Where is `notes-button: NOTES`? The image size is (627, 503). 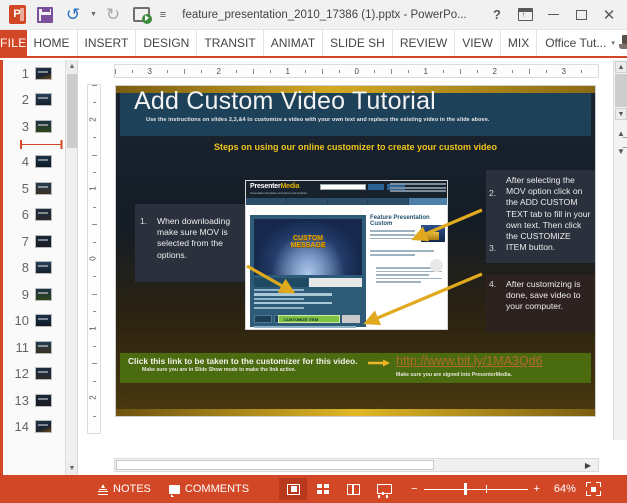
notes-button: NOTES is located at coordinates (124, 489).